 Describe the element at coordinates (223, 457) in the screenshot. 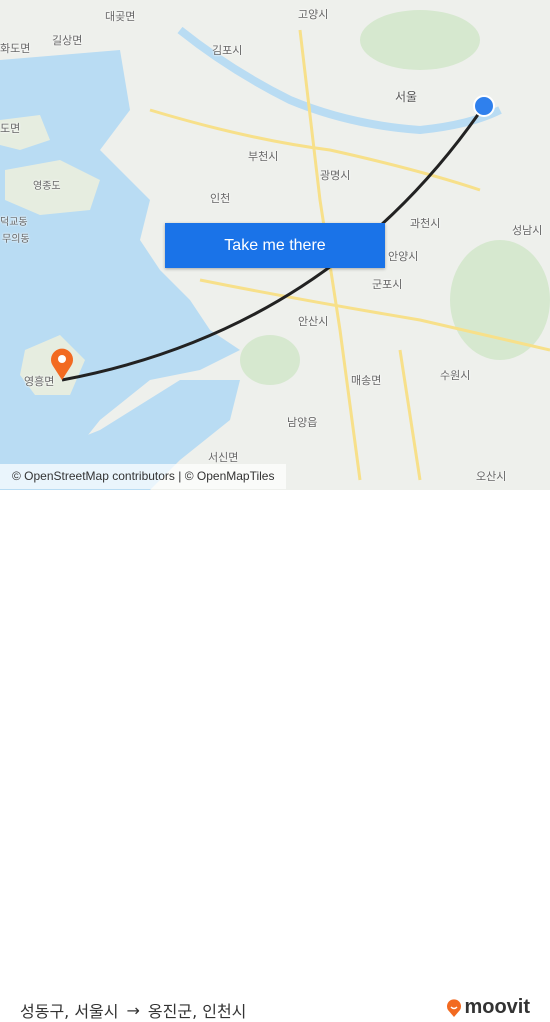

I see `map-label: 서신면` at that location.